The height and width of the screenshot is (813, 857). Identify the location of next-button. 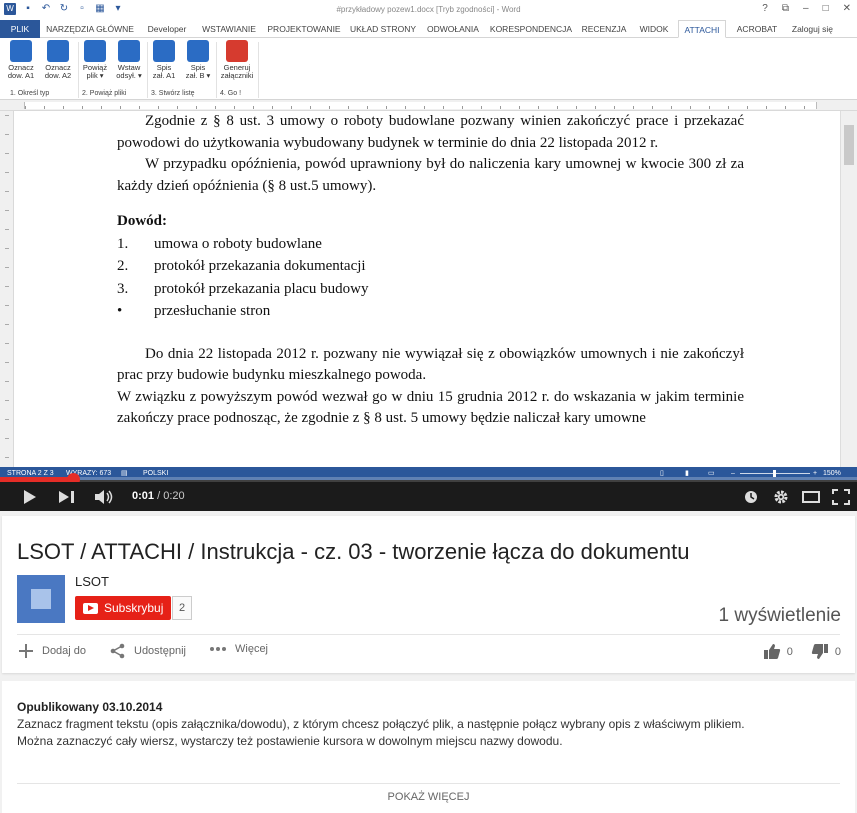
(67, 497).